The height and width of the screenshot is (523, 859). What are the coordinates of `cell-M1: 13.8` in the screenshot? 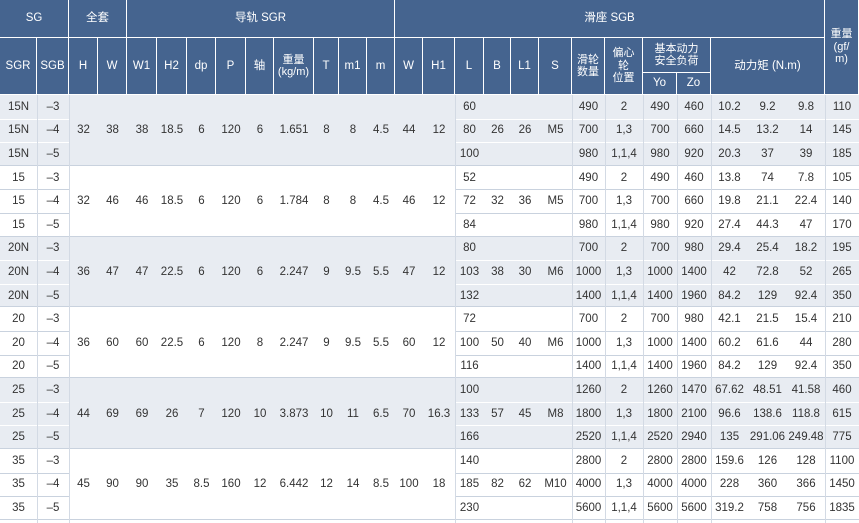 It's located at (729, 177).